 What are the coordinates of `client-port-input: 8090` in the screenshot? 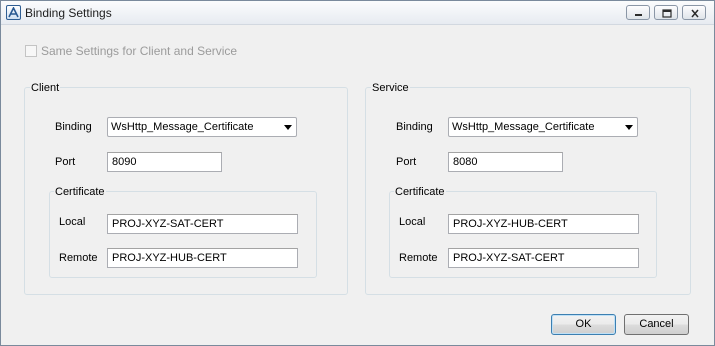 It's located at (164, 162).